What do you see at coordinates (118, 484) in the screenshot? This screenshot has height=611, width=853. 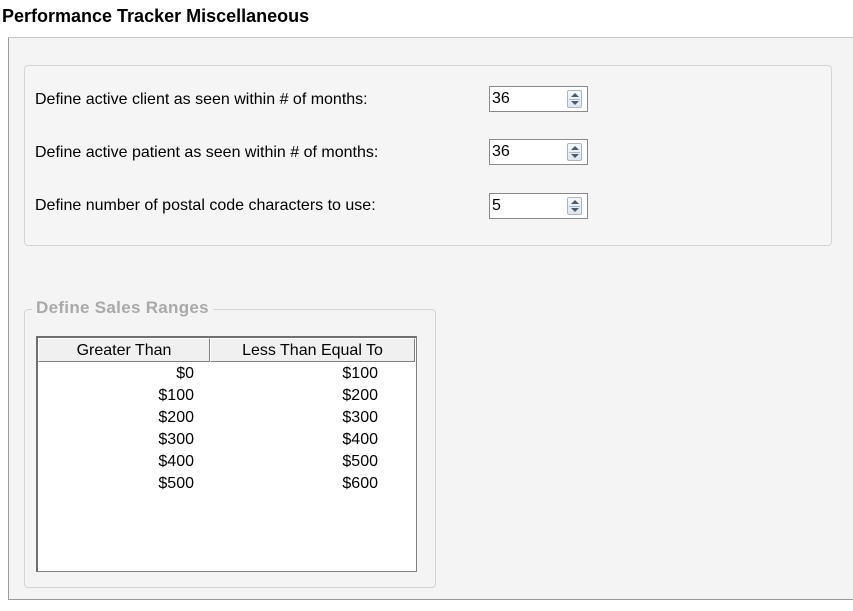 I see `cell-greater-than: $500` at bounding box center [118, 484].